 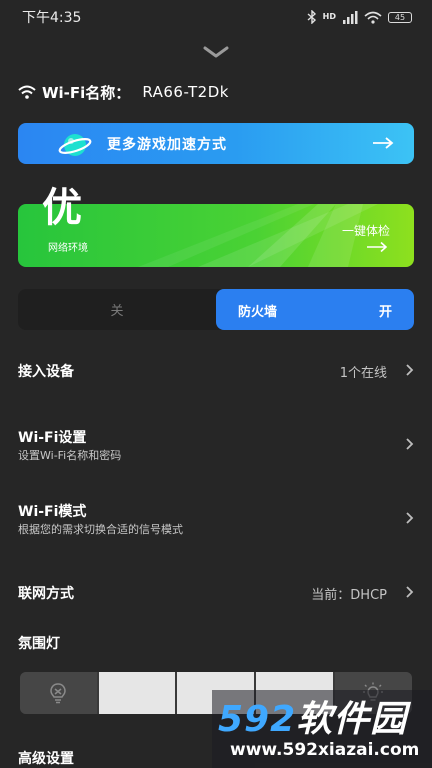 I want to click on firewall-title: 防火墙, so click(x=258, y=312).